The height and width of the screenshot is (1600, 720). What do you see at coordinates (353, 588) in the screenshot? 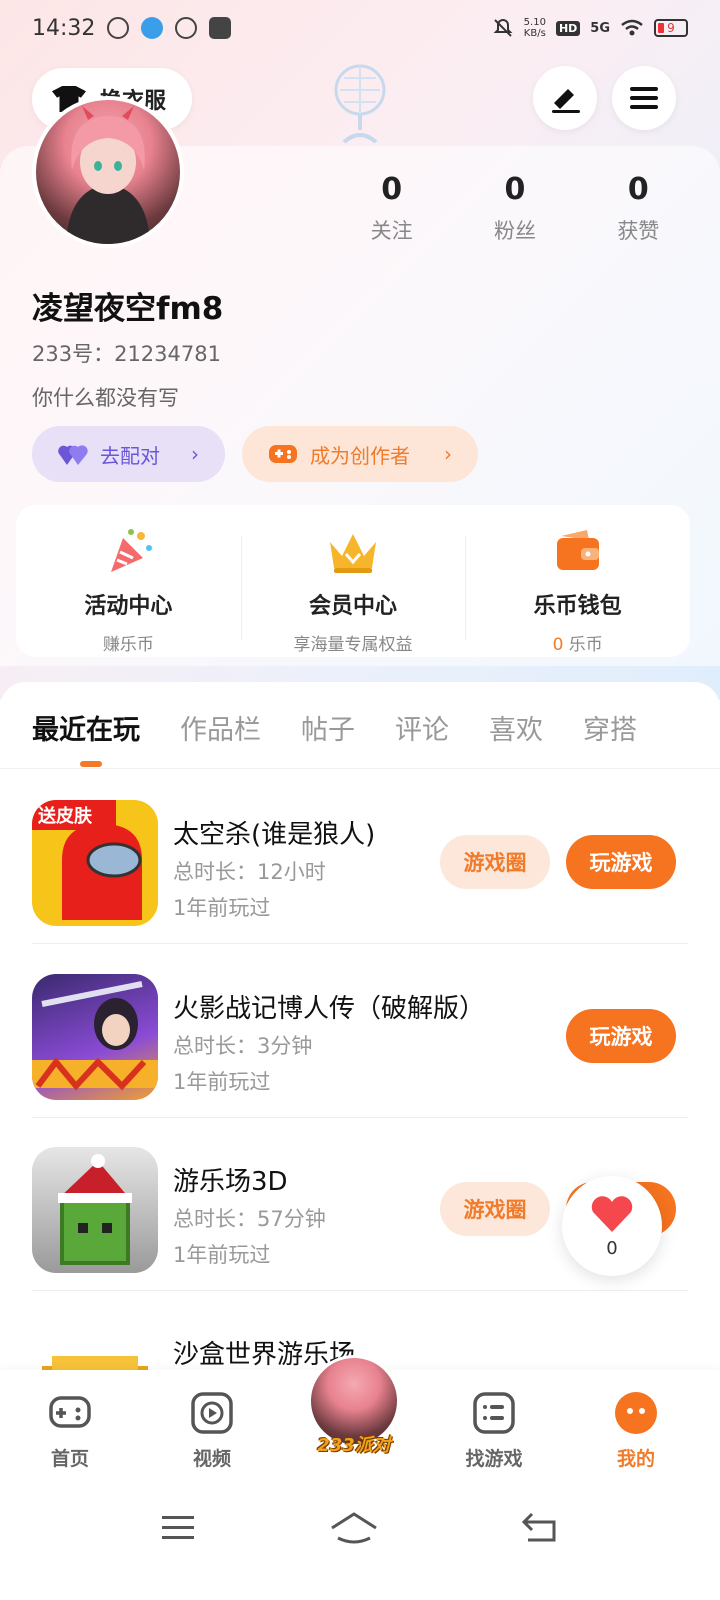
I see `vip-center: 会员中心 享海量专属权益` at bounding box center [353, 588].